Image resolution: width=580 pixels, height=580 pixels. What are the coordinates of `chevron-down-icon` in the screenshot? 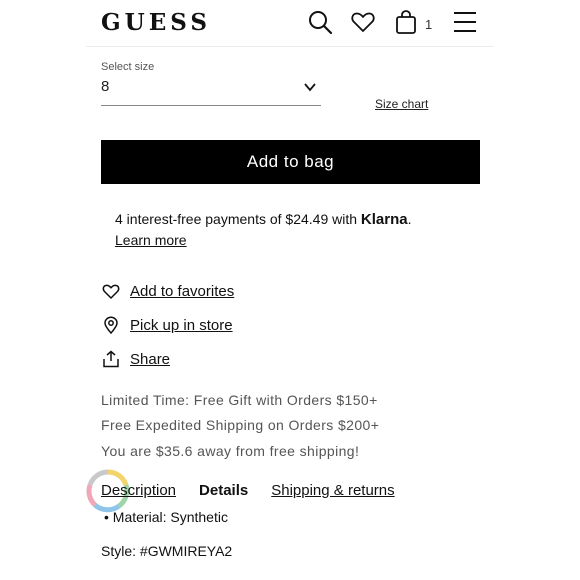 It's located at (310, 87).